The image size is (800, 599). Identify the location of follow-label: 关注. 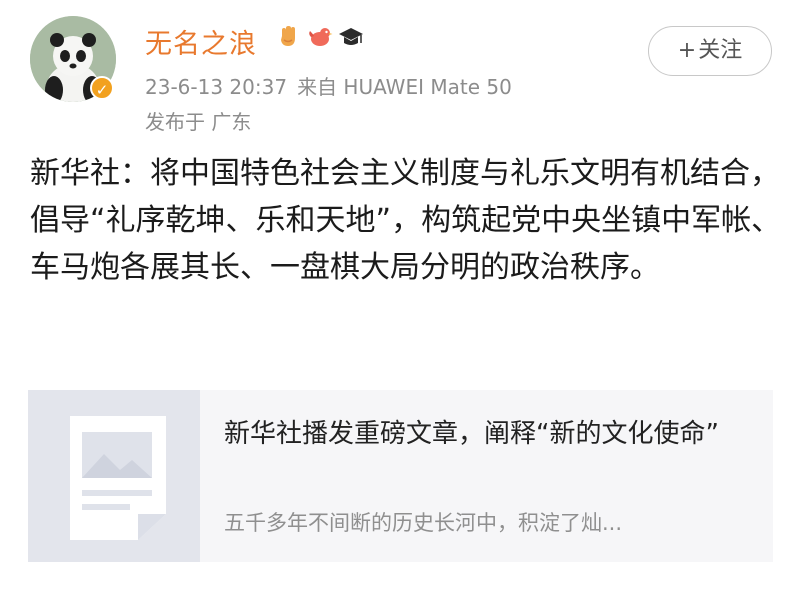
(720, 50).